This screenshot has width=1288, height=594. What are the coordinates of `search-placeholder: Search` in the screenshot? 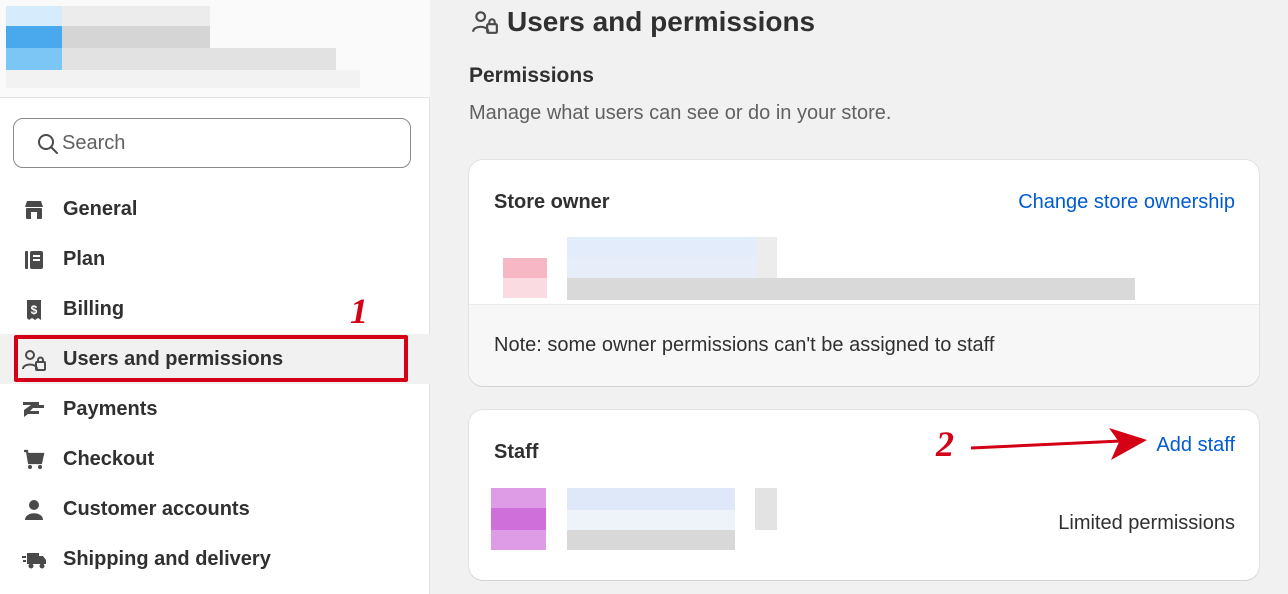 It's located at (94, 142).